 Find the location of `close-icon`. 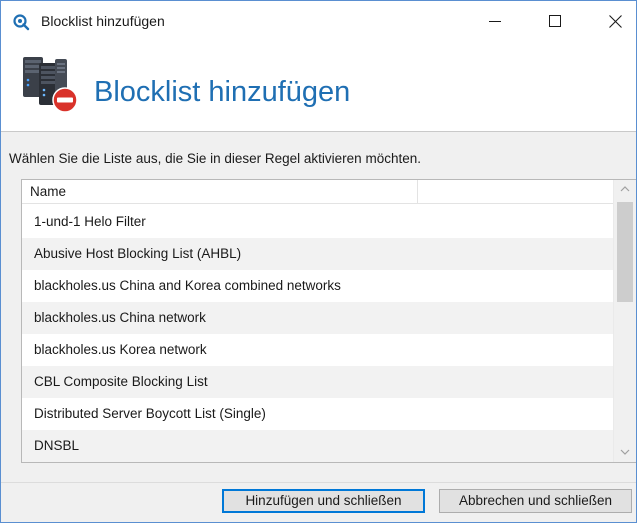

close-icon is located at coordinates (615, 21).